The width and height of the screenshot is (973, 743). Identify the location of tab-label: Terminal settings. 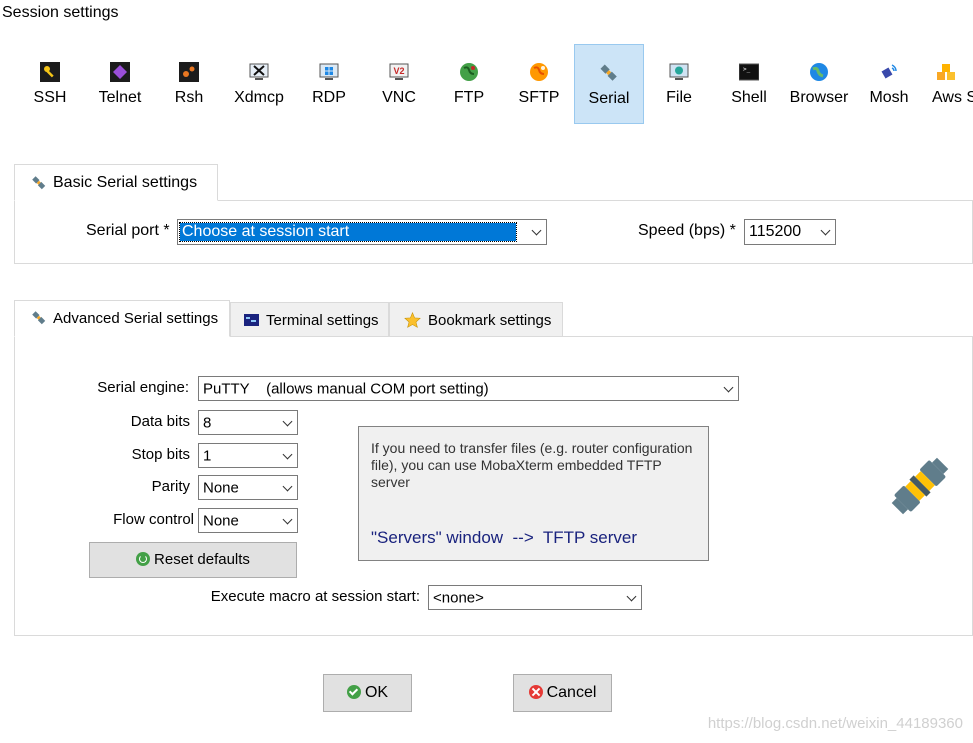
(322, 320).